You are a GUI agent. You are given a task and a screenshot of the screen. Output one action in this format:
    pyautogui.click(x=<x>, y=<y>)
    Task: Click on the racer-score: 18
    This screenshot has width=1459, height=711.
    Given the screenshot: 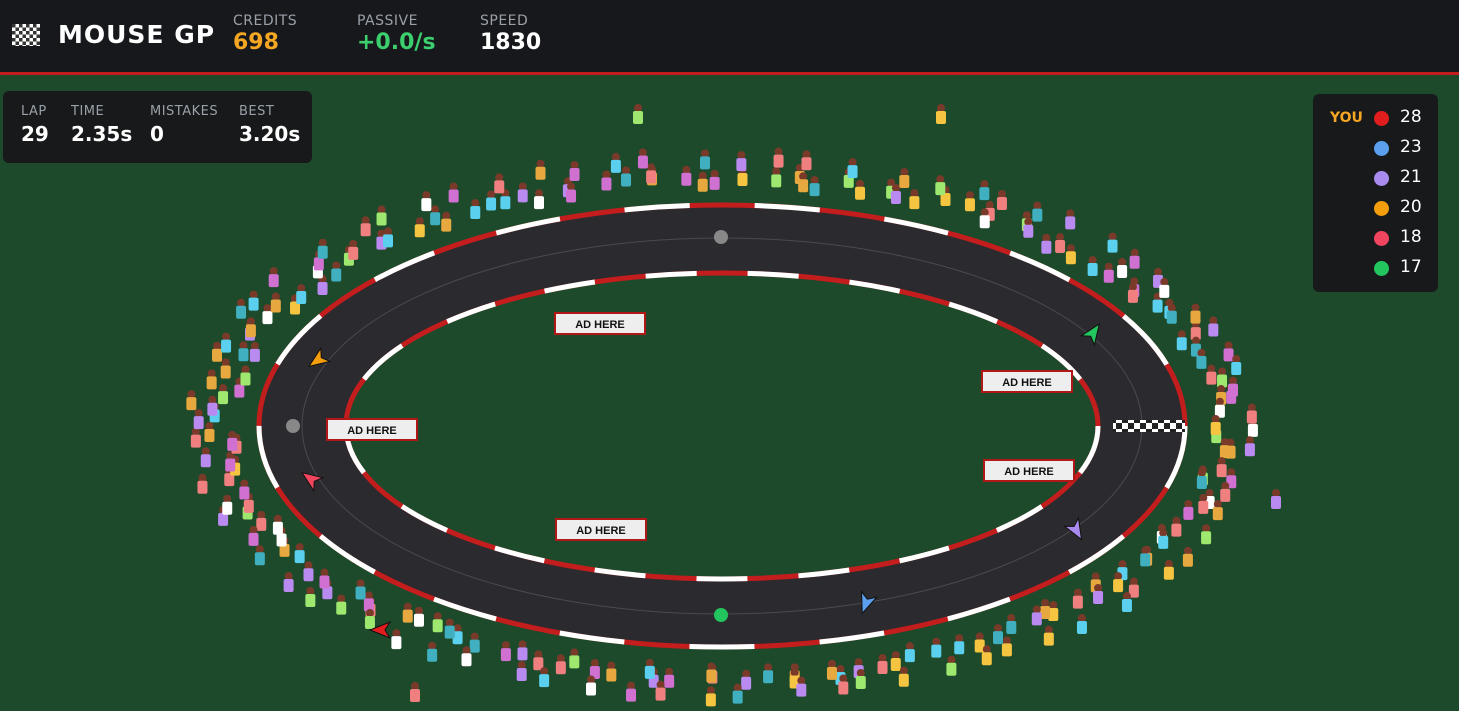 What is the action you would take?
    pyautogui.click(x=1411, y=237)
    